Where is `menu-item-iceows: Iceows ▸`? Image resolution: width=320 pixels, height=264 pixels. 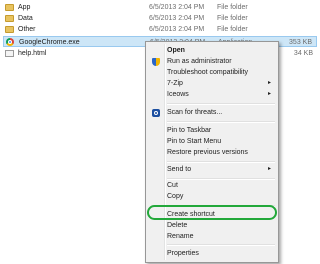 menu-item-iceows: Iceows ▸ is located at coordinates (222, 94).